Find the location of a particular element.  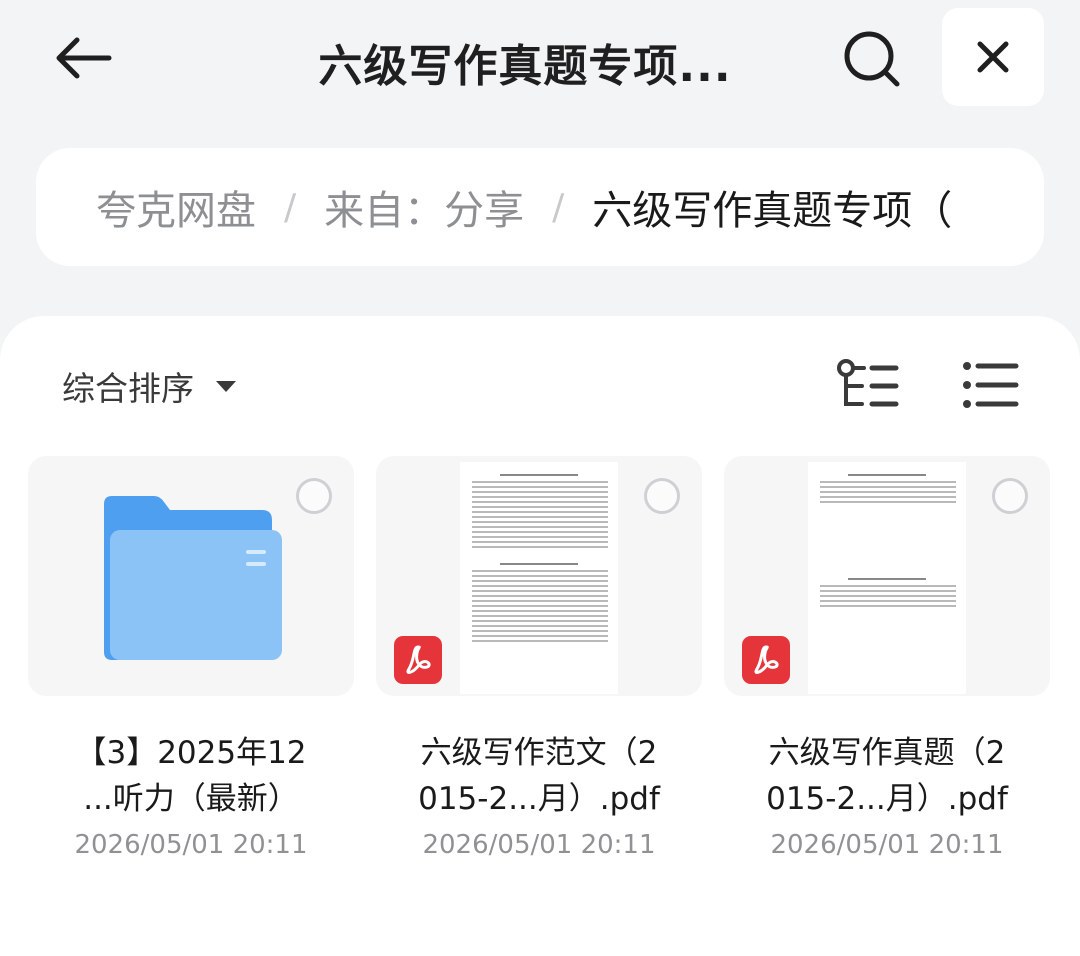

breadcrumb: 夸克网盘 / 来自：分享 / 六级写作真题专项（ is located at coordinates (540, 207).